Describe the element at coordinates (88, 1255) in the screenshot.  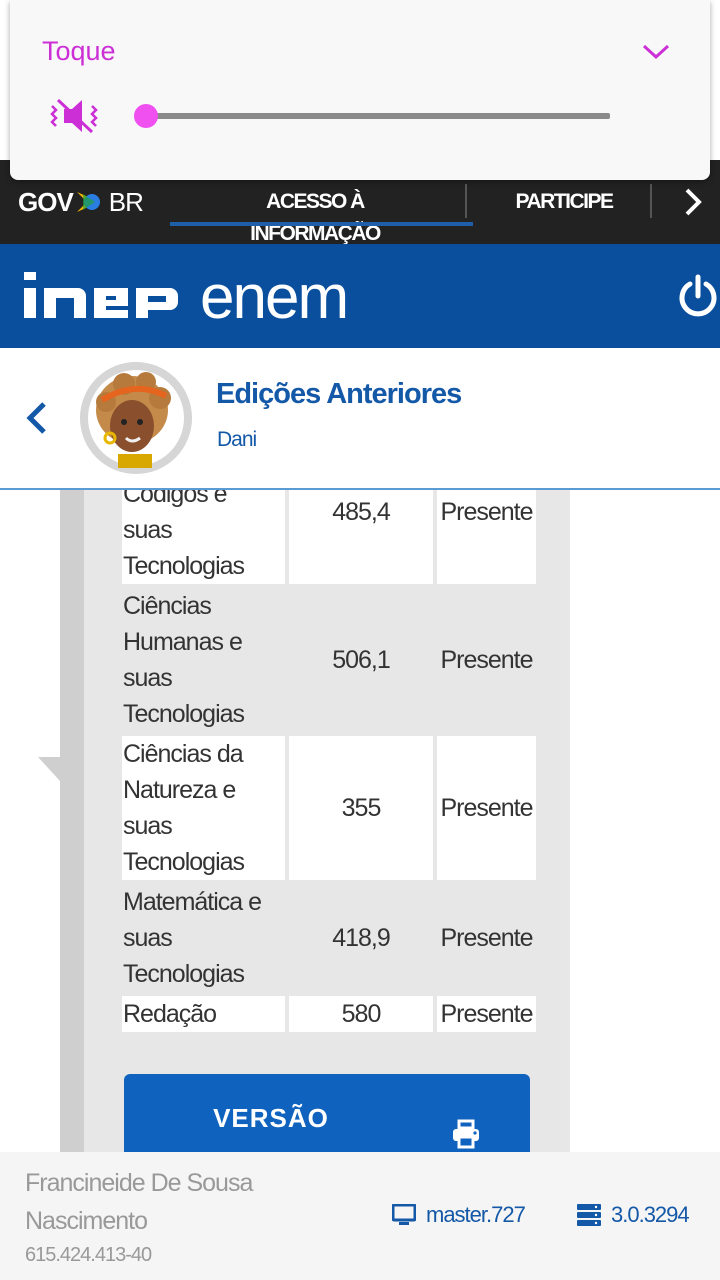
I see `footer-user-id: 615.424.413-40` at that location.